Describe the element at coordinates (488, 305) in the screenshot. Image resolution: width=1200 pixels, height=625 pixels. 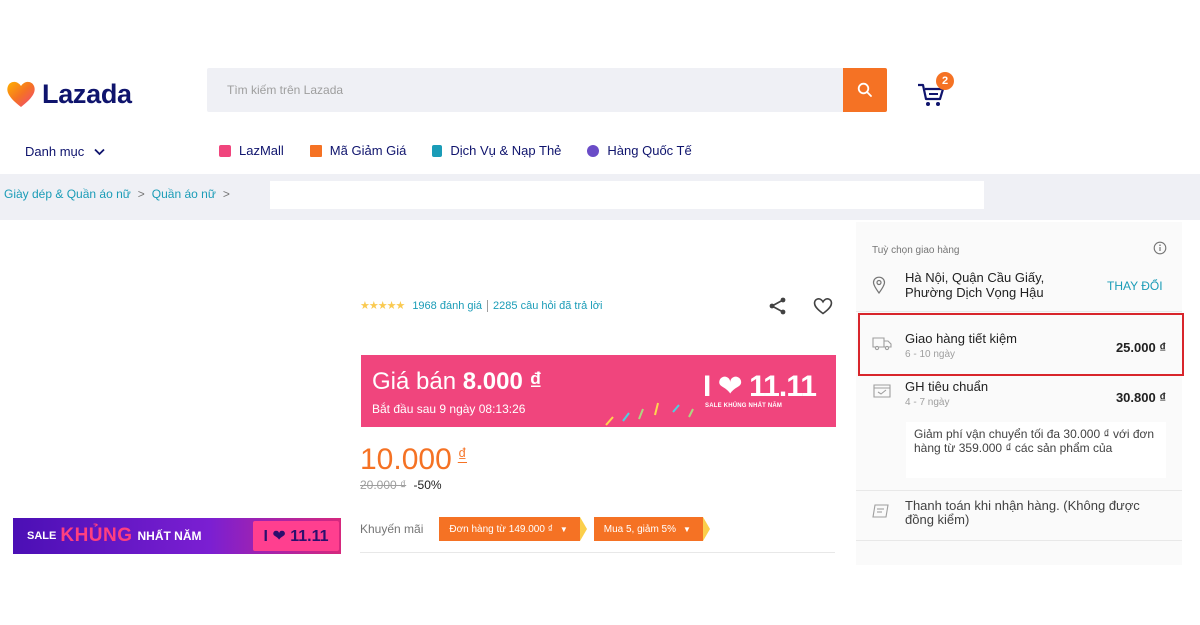
I see `rating-divider` at that location.